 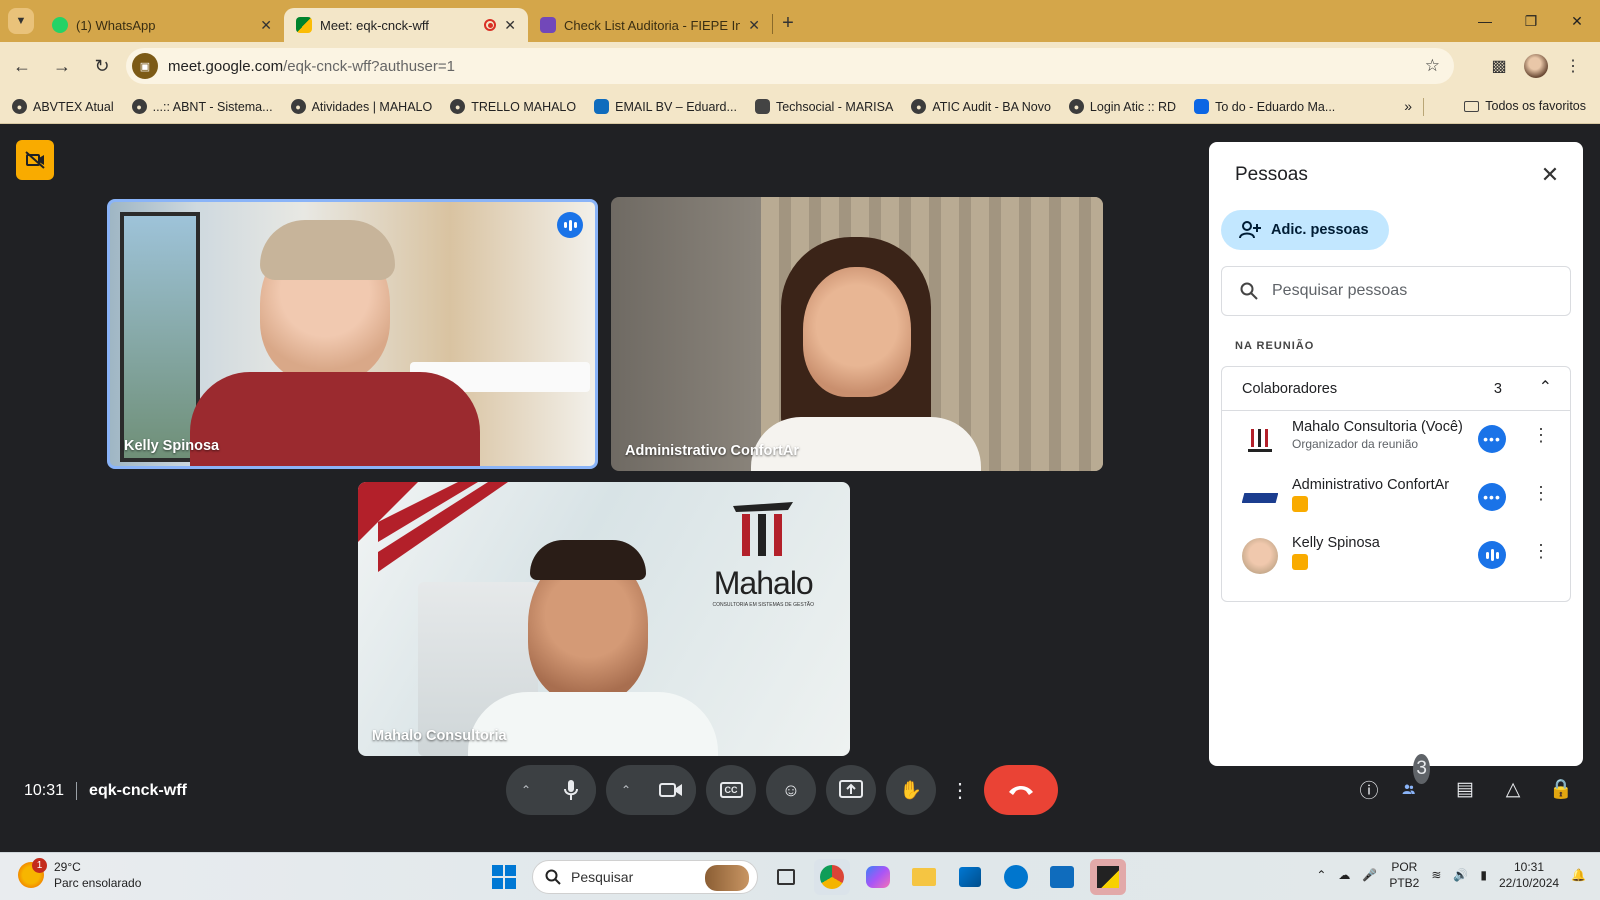 I want to click on host-controls-icon: 🔒, so click(x=1561, y=789).